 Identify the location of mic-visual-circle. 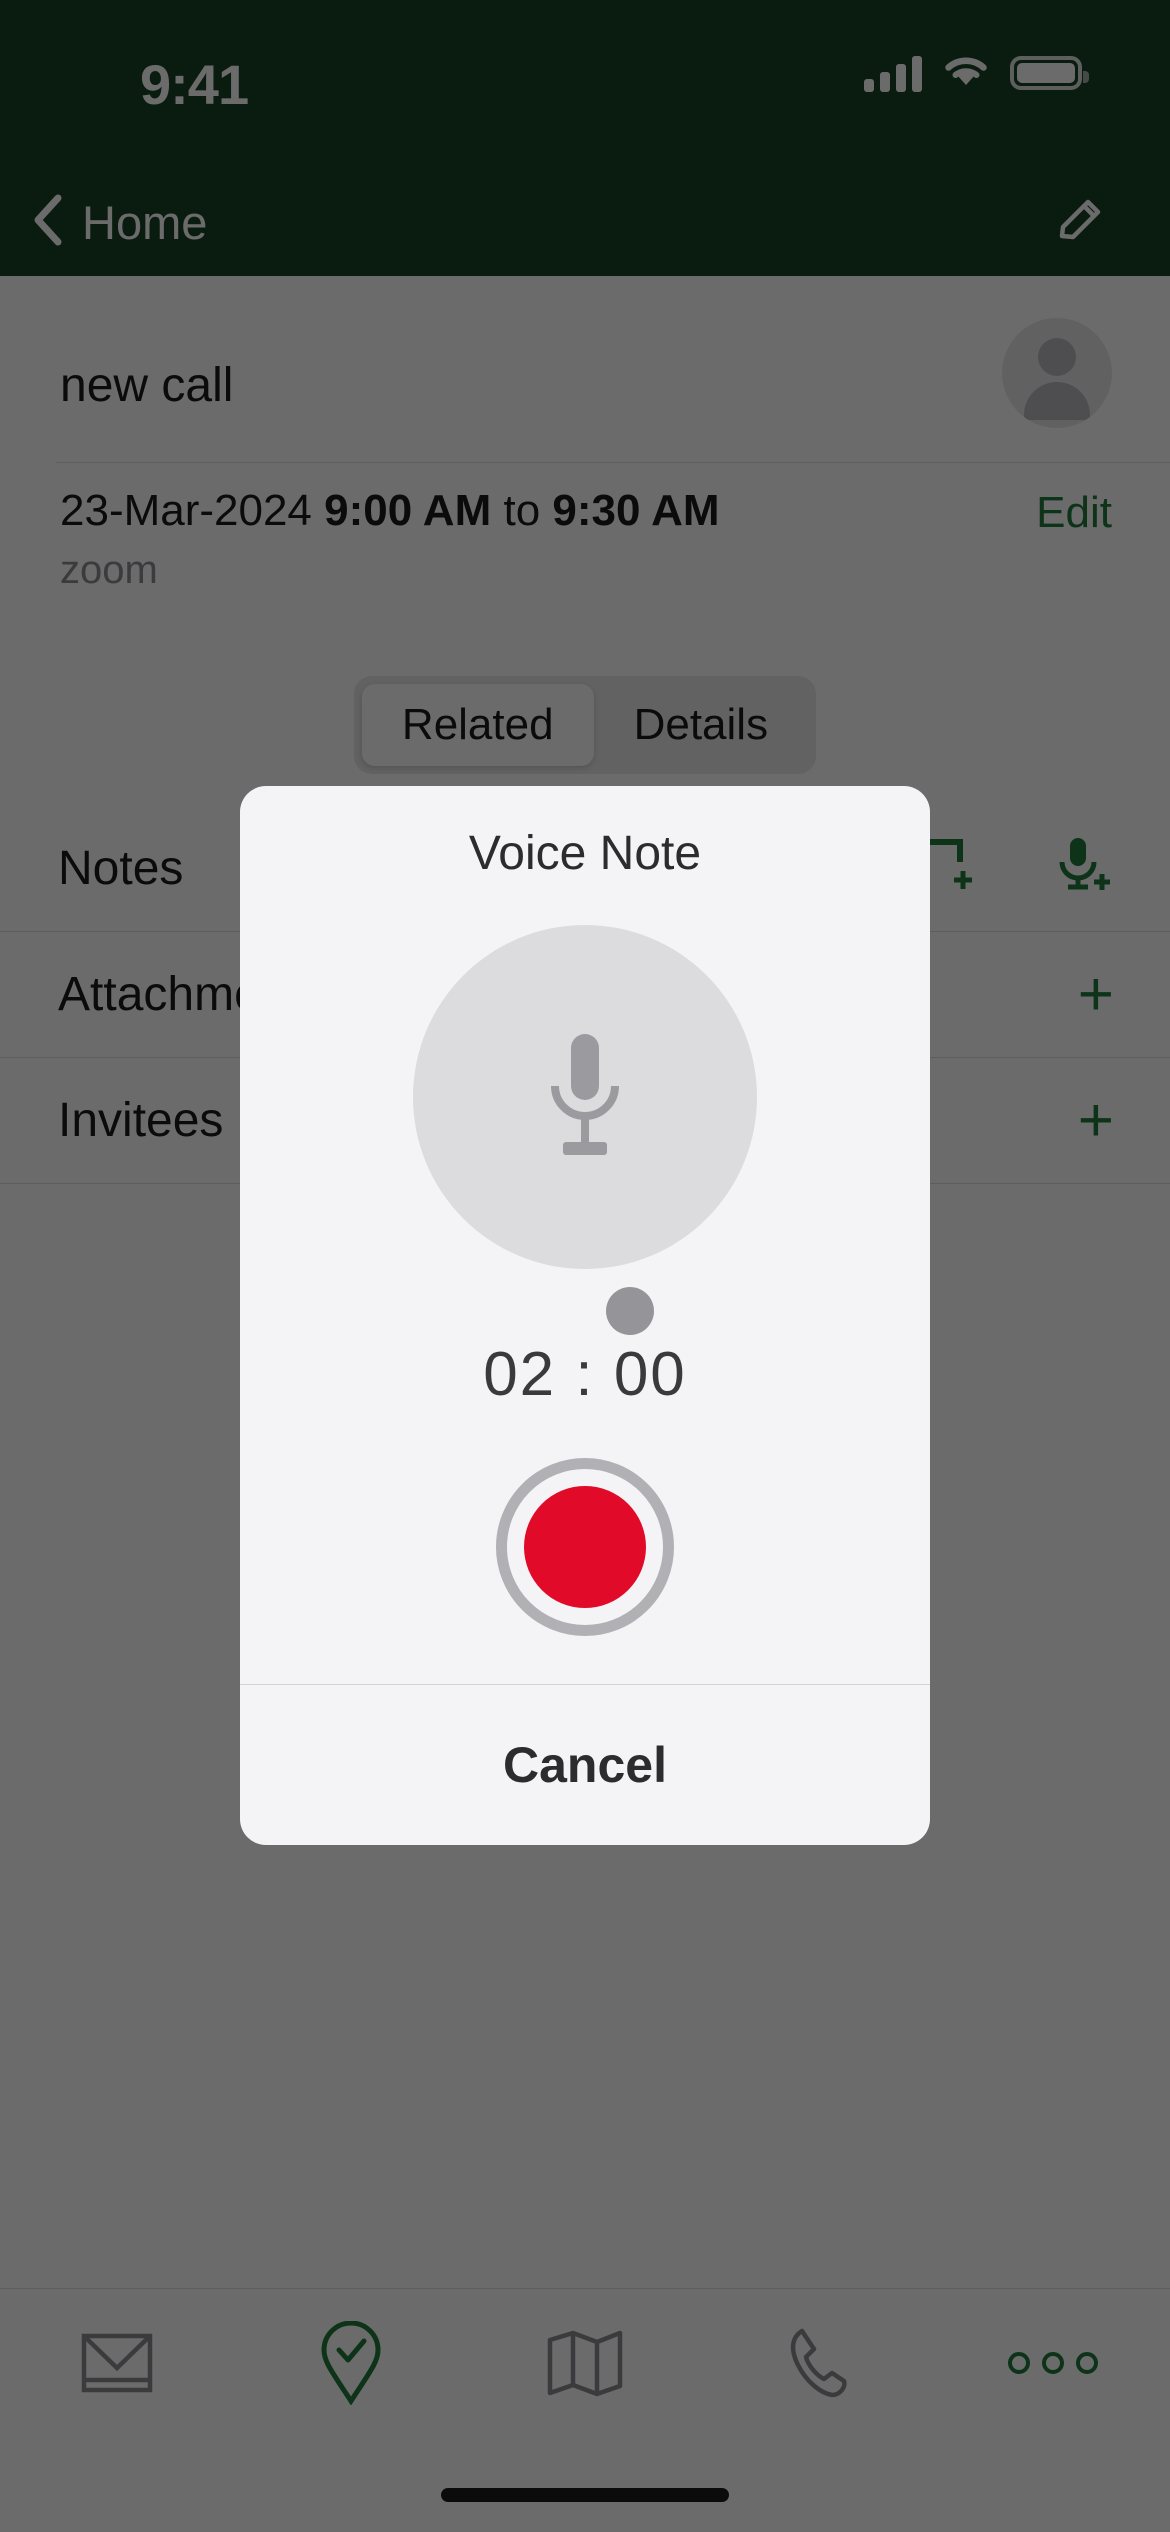
(585, 1097).